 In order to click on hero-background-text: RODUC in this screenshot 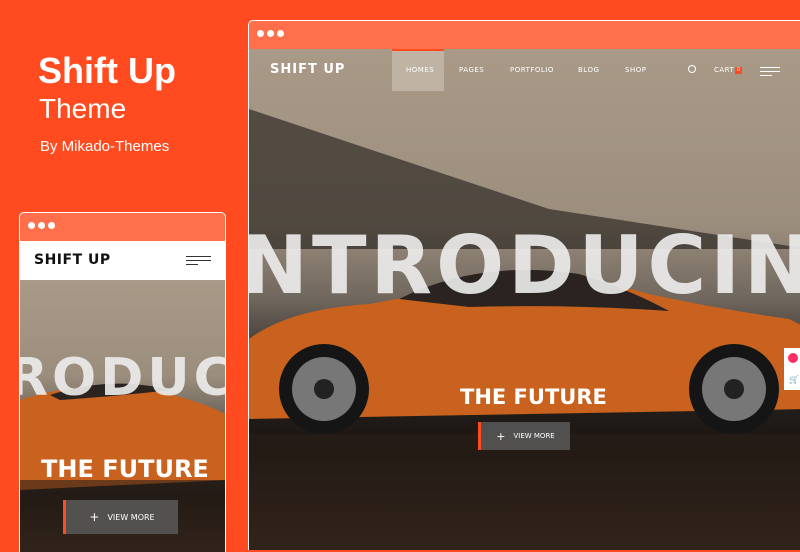, I will do `click(122, 378)`.